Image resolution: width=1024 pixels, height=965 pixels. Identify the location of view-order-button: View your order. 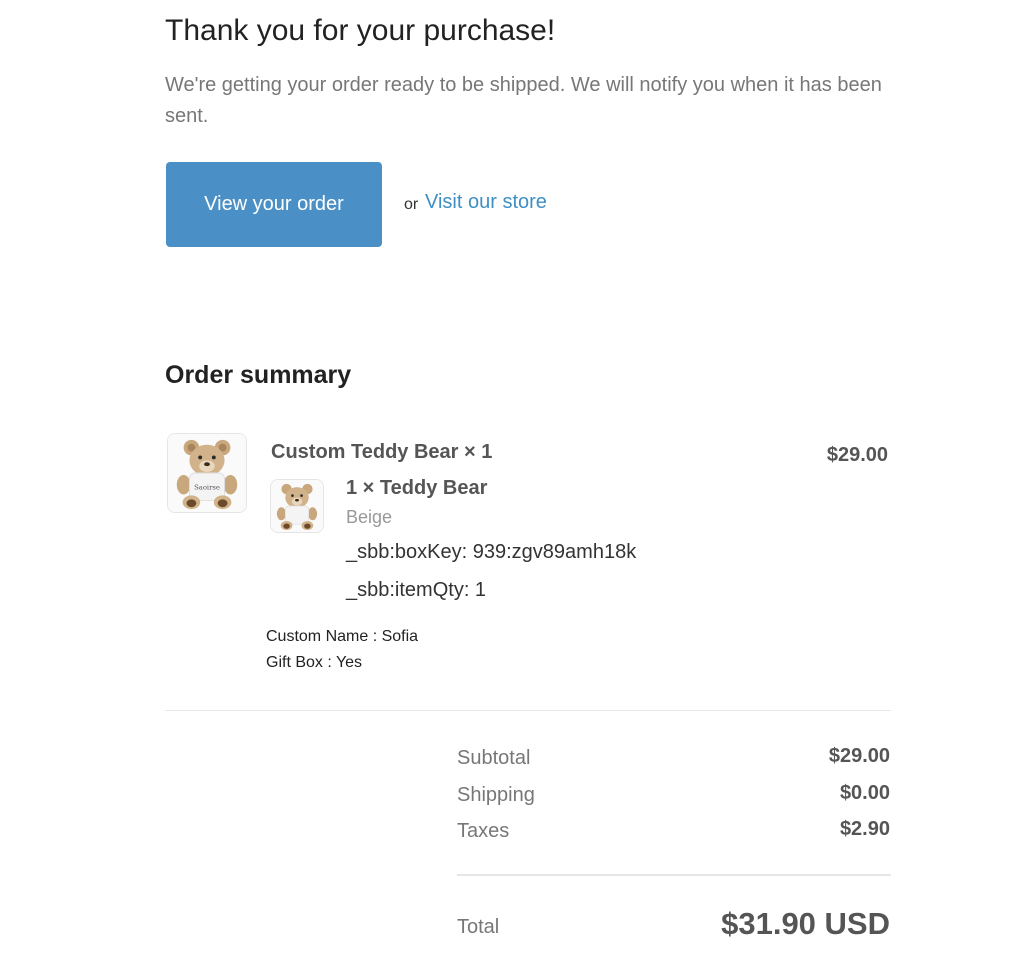
(274, 204).